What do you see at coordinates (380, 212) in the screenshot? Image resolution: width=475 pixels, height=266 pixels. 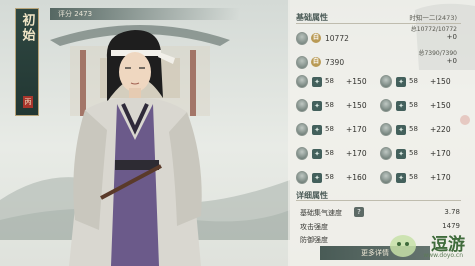 I see `detail-row: 基础集气速度 ? 3.78` at bounding box center [380, 212].